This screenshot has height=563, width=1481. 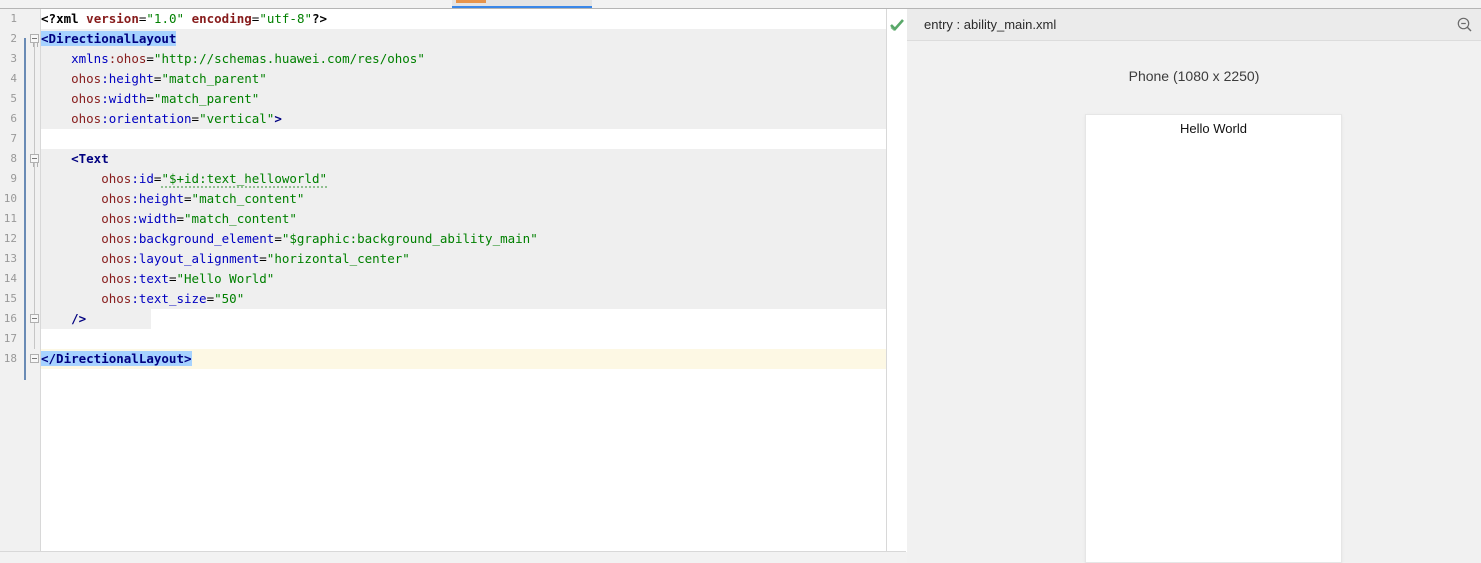 I want to click on code-token: :ohos, so click(x=127, y=58).